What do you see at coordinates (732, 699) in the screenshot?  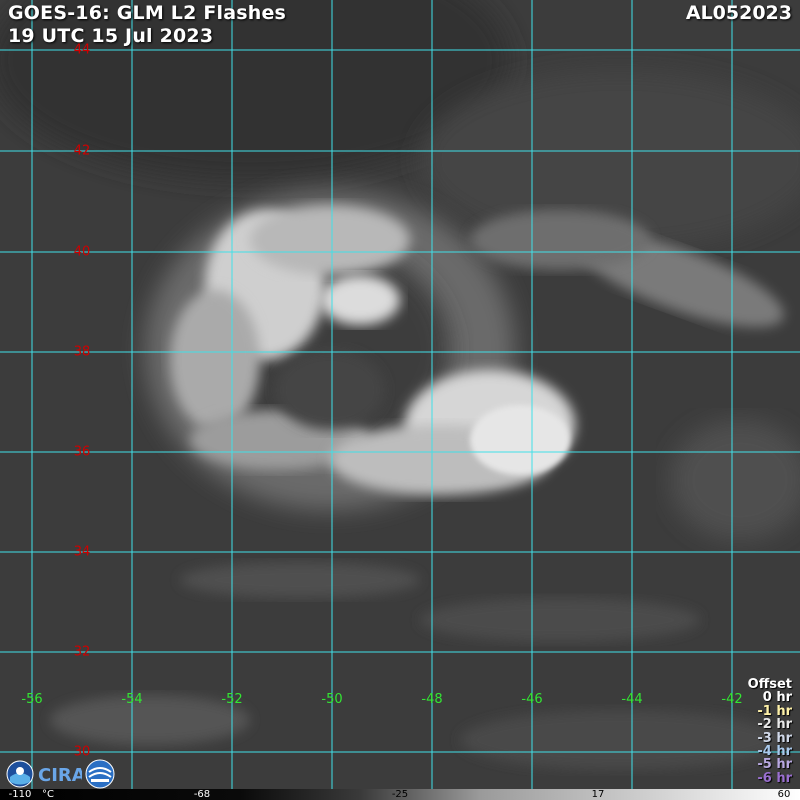 I see `longitude-label: -42` at bounding box center [732, 699].